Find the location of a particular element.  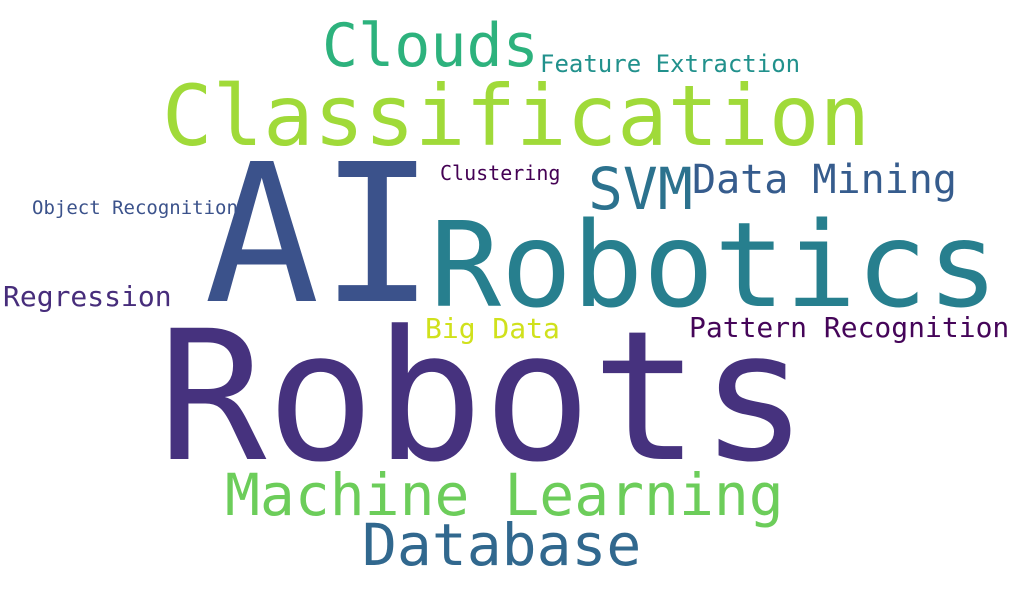

word-clustering: Clustering is located at coordinates (500, 173).